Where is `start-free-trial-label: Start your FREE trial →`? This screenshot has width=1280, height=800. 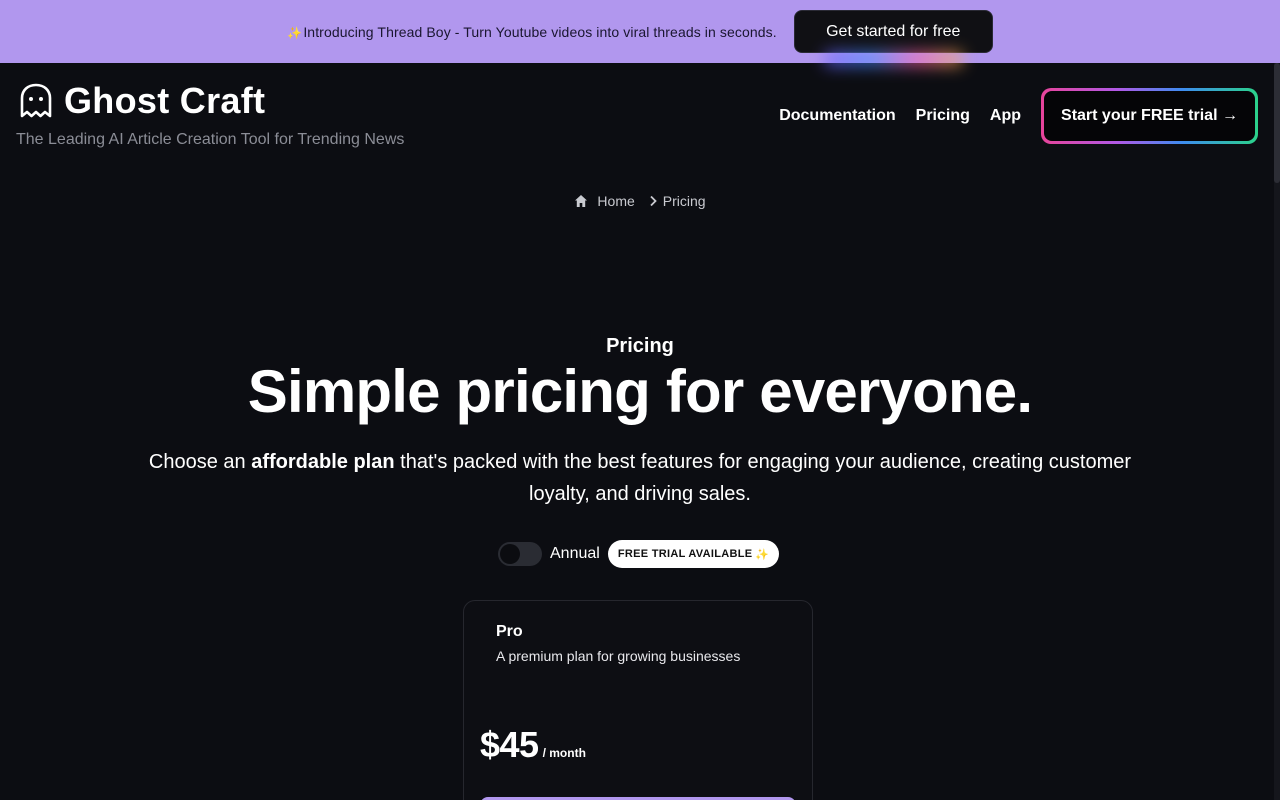
start-free-trial-label: Start your FREE trial → is located at coordinates (1149, 116).